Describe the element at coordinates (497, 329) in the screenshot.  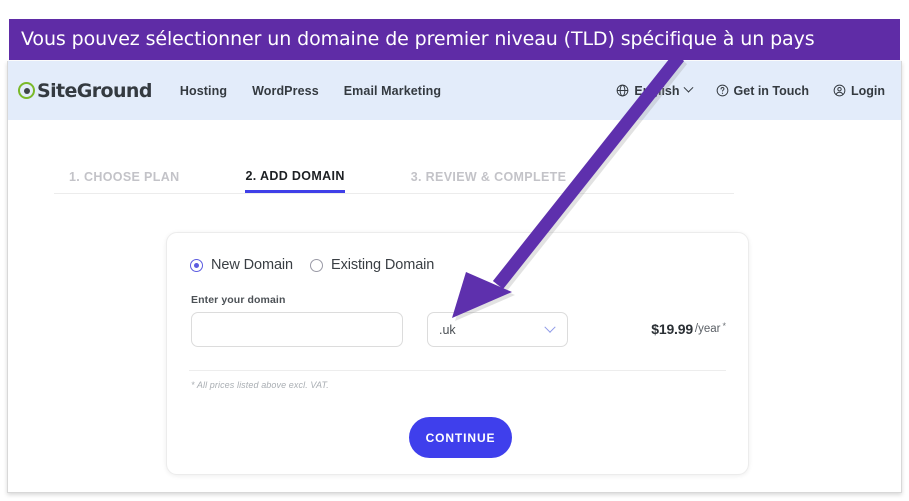
I see `tld-select: .uk` at that location.